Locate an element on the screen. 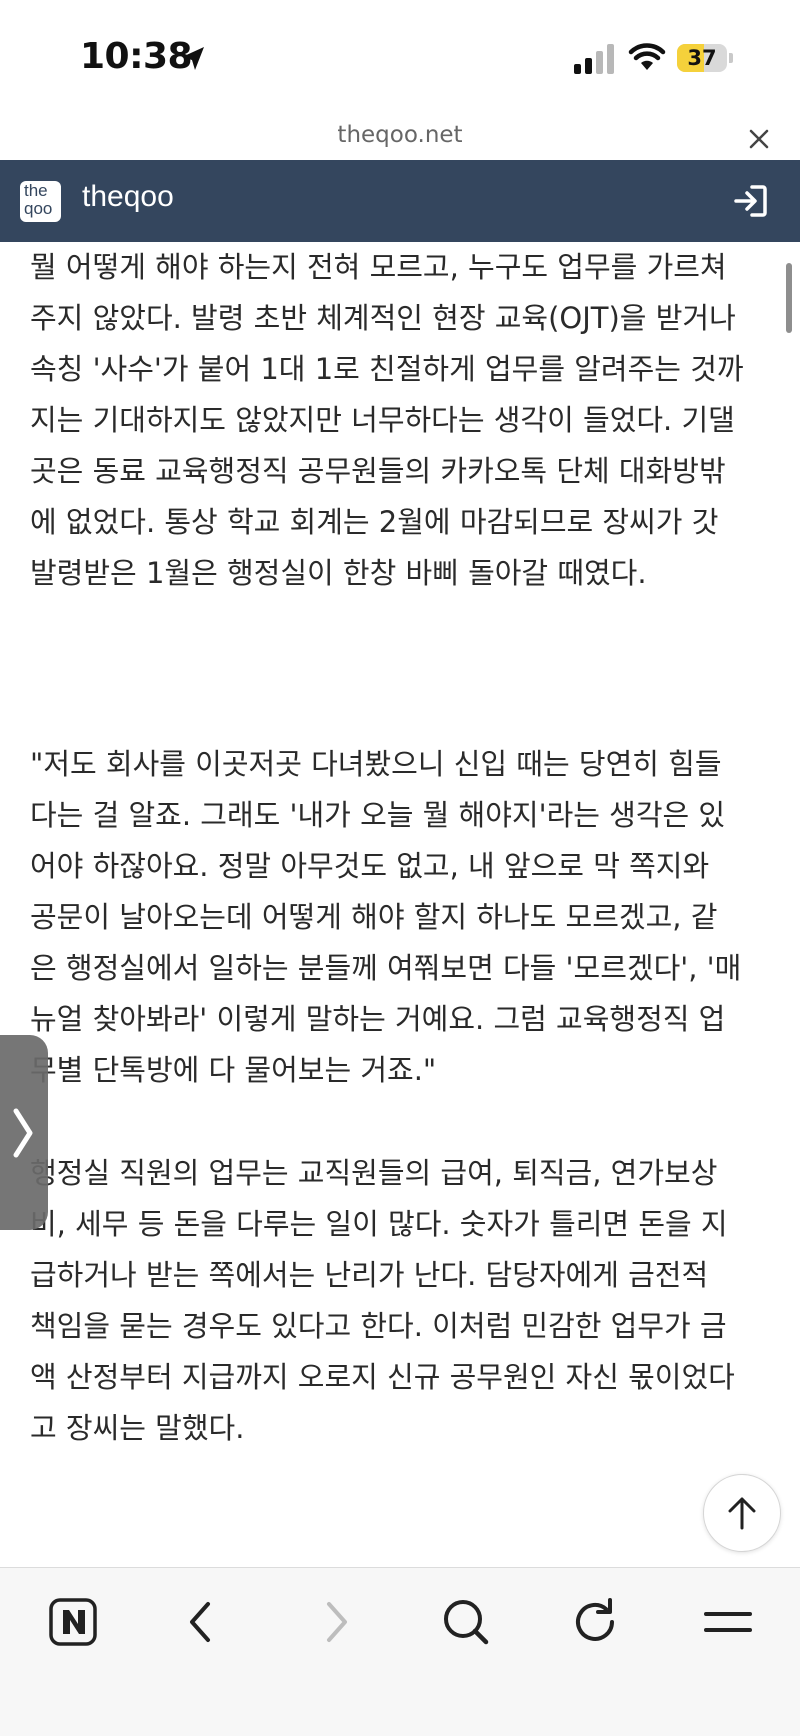  browser-toolbar is located at coordinates (400, 1651).